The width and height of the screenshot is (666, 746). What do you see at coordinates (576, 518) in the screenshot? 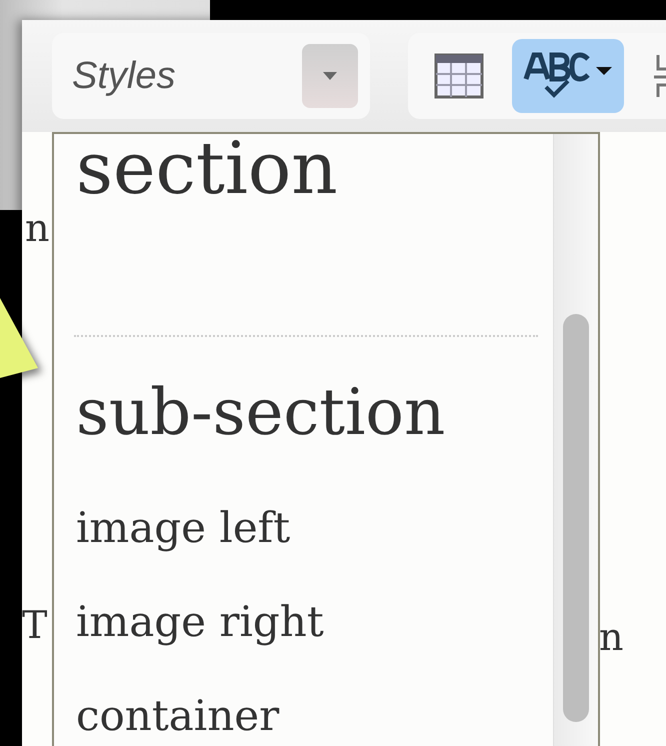
I see `scrollbar-thumb` at bounding box center [576, 518].